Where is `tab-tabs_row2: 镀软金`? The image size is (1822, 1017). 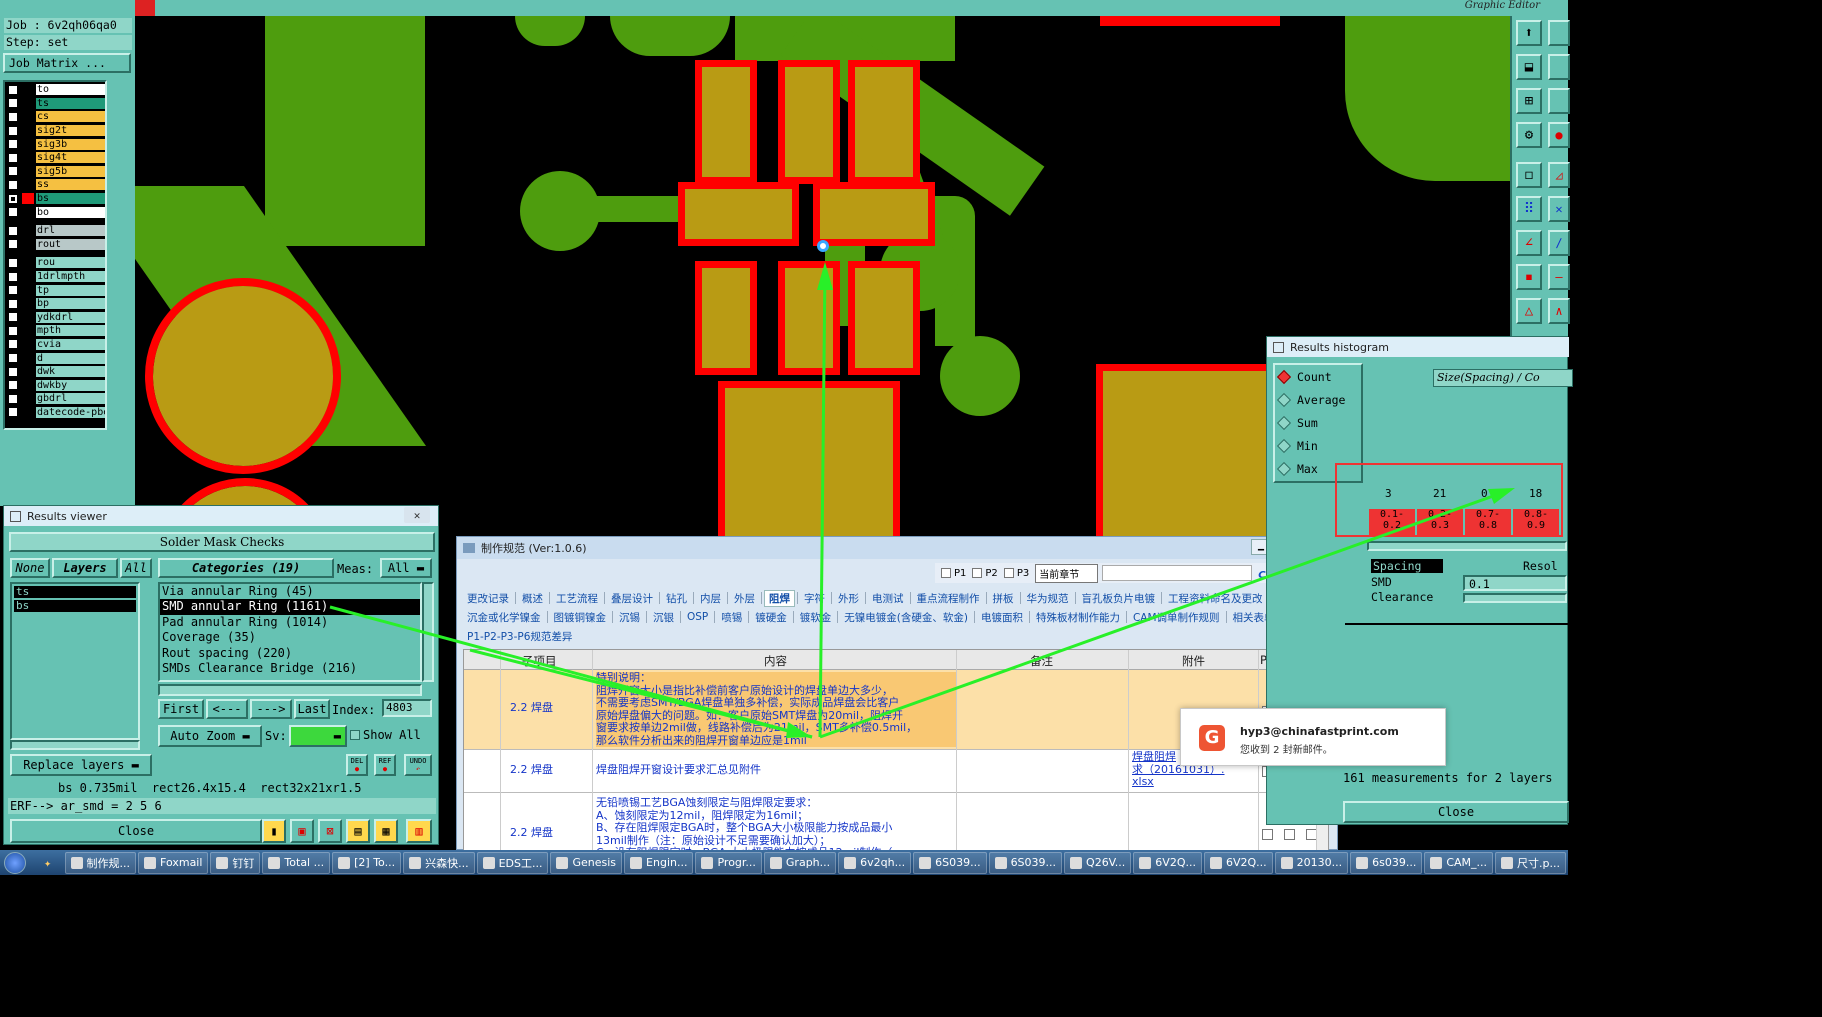 tab-tabs_row2: 镀软金 is located at coordinates (816, 617).